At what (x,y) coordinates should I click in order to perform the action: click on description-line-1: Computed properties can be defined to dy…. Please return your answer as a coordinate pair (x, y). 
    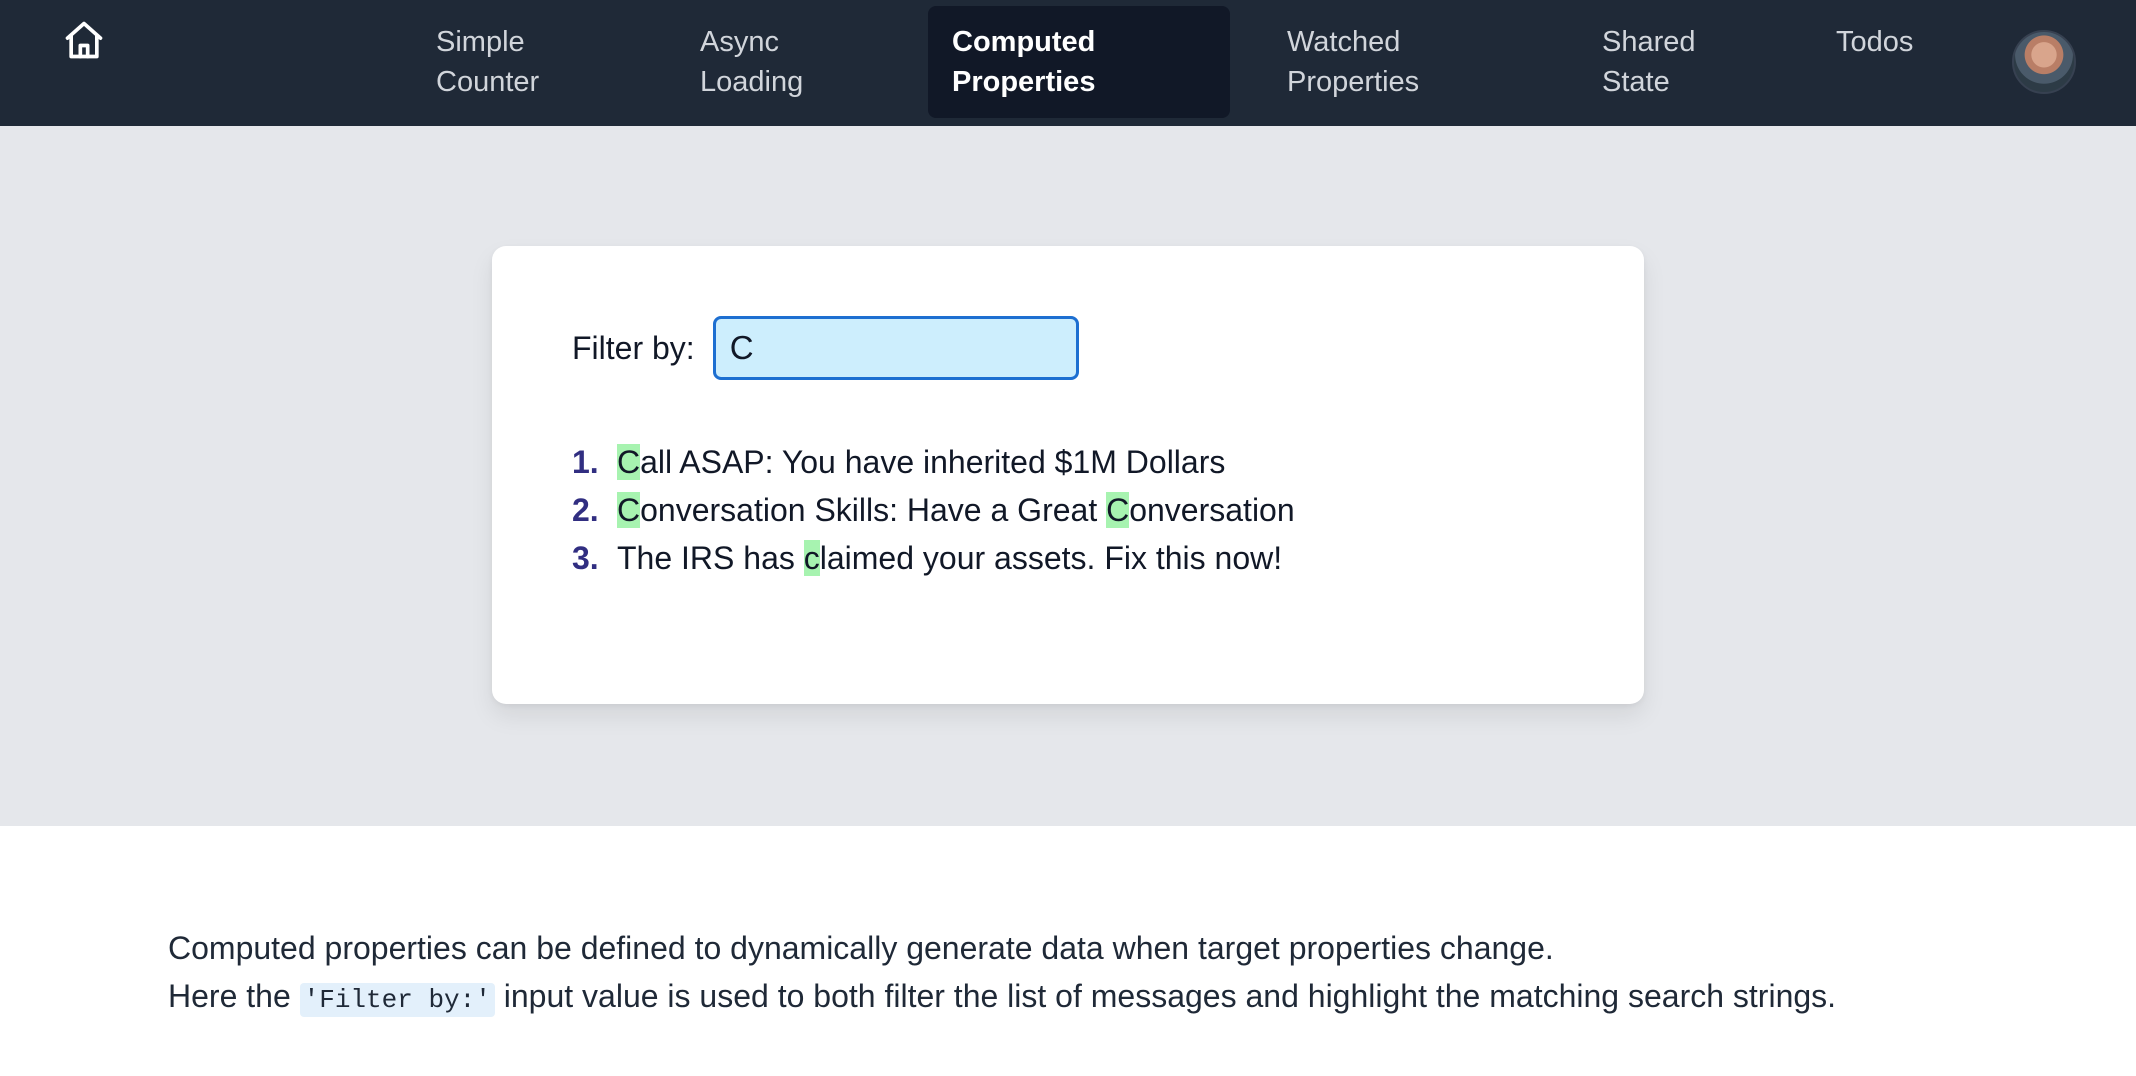
    Looking at the image, I should click on (861, 948).